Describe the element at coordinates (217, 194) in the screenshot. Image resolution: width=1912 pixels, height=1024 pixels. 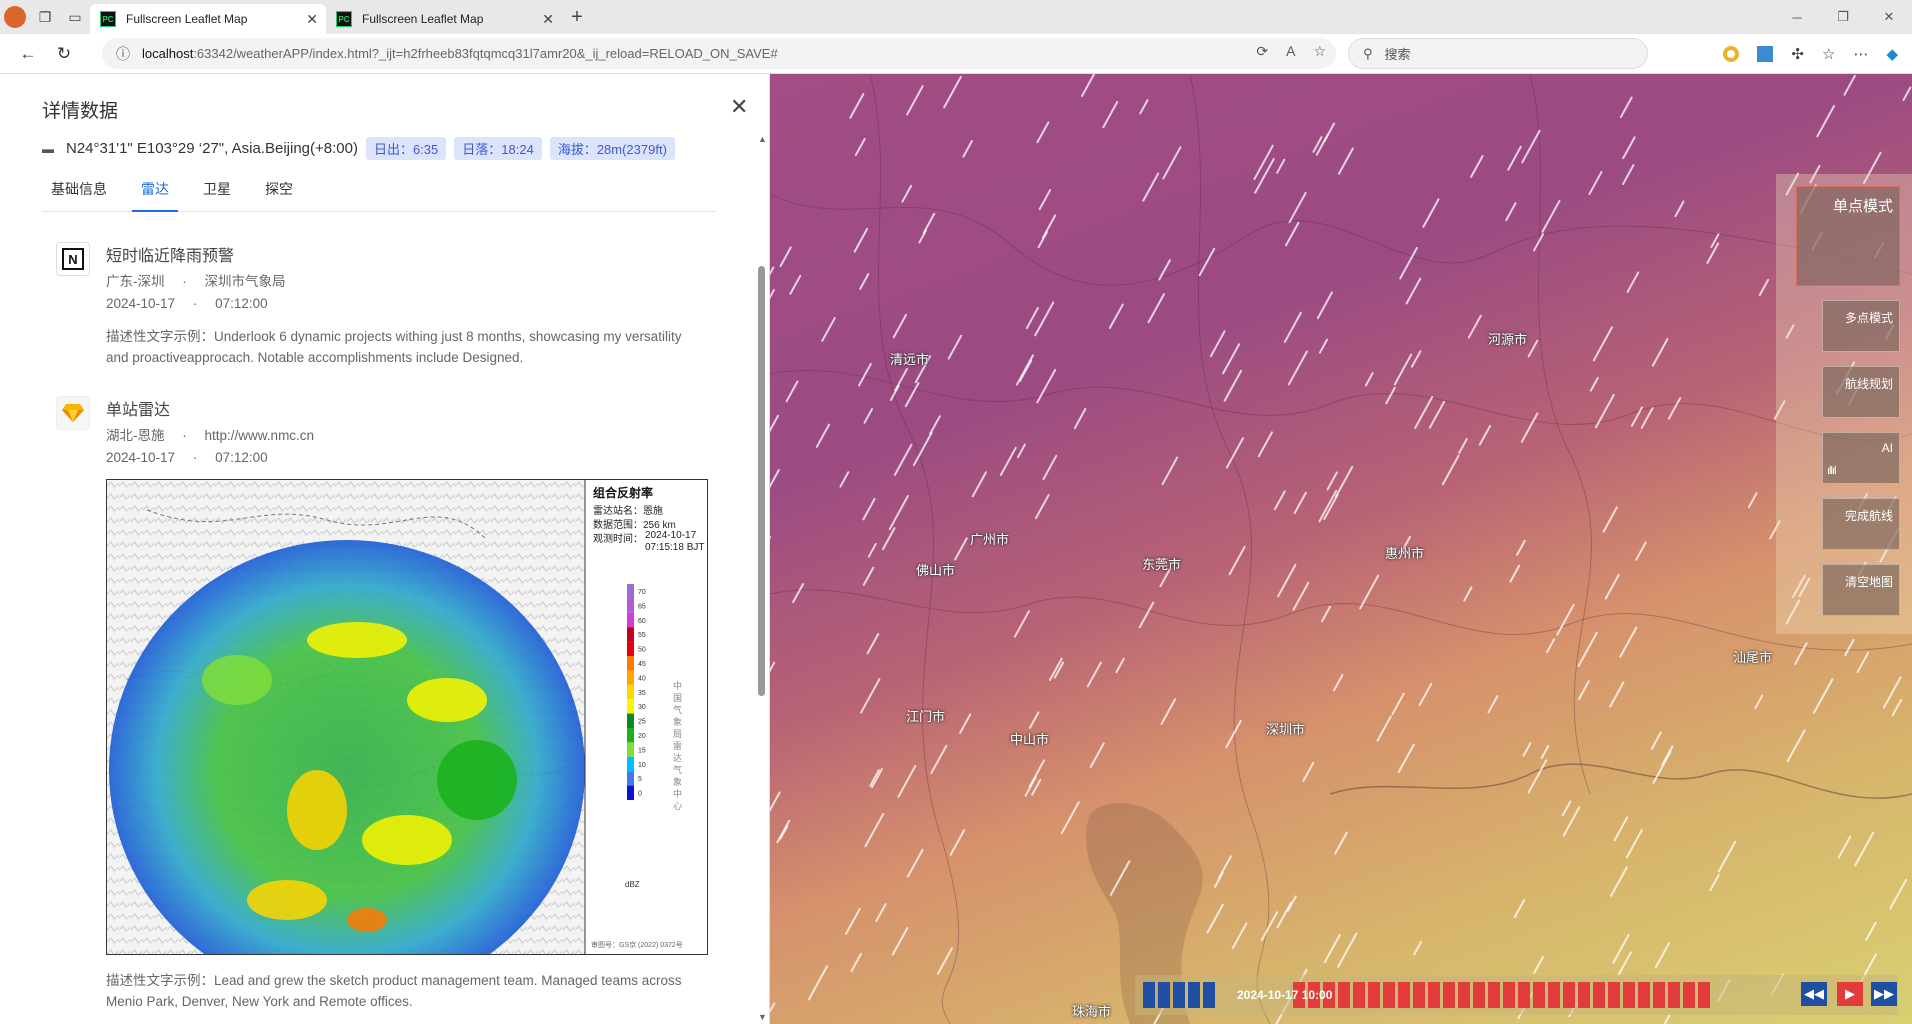
I see `tab-satellite: 卫星` at that location.